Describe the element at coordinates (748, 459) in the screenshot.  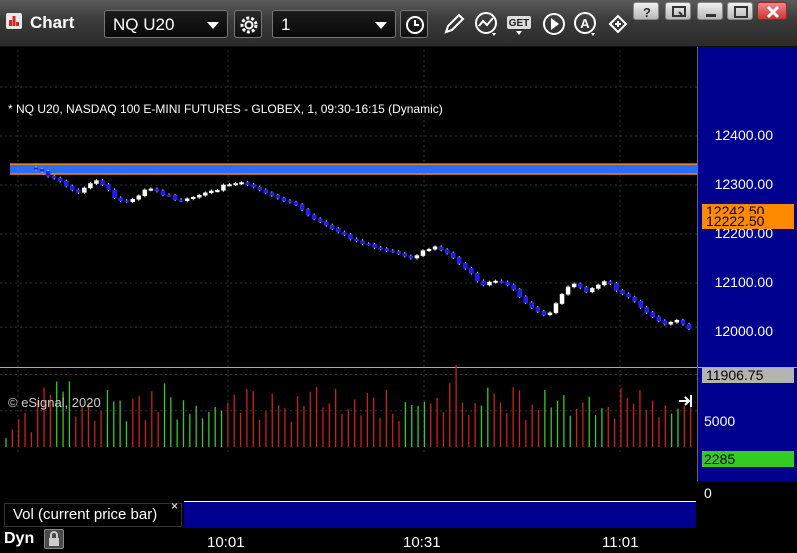
I see `last-volume-tag: 2285` at that location.